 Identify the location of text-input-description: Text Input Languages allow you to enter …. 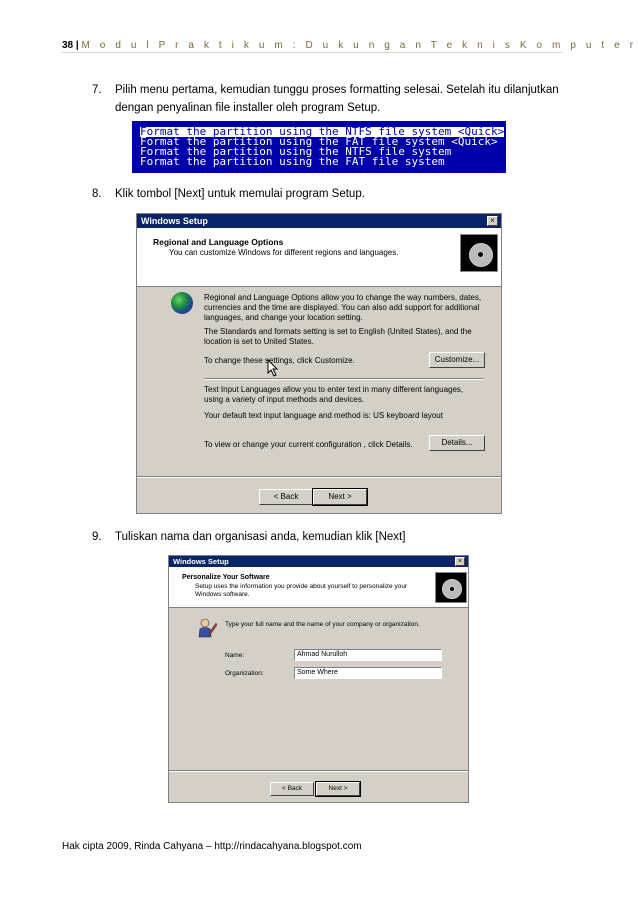
(334, 394).